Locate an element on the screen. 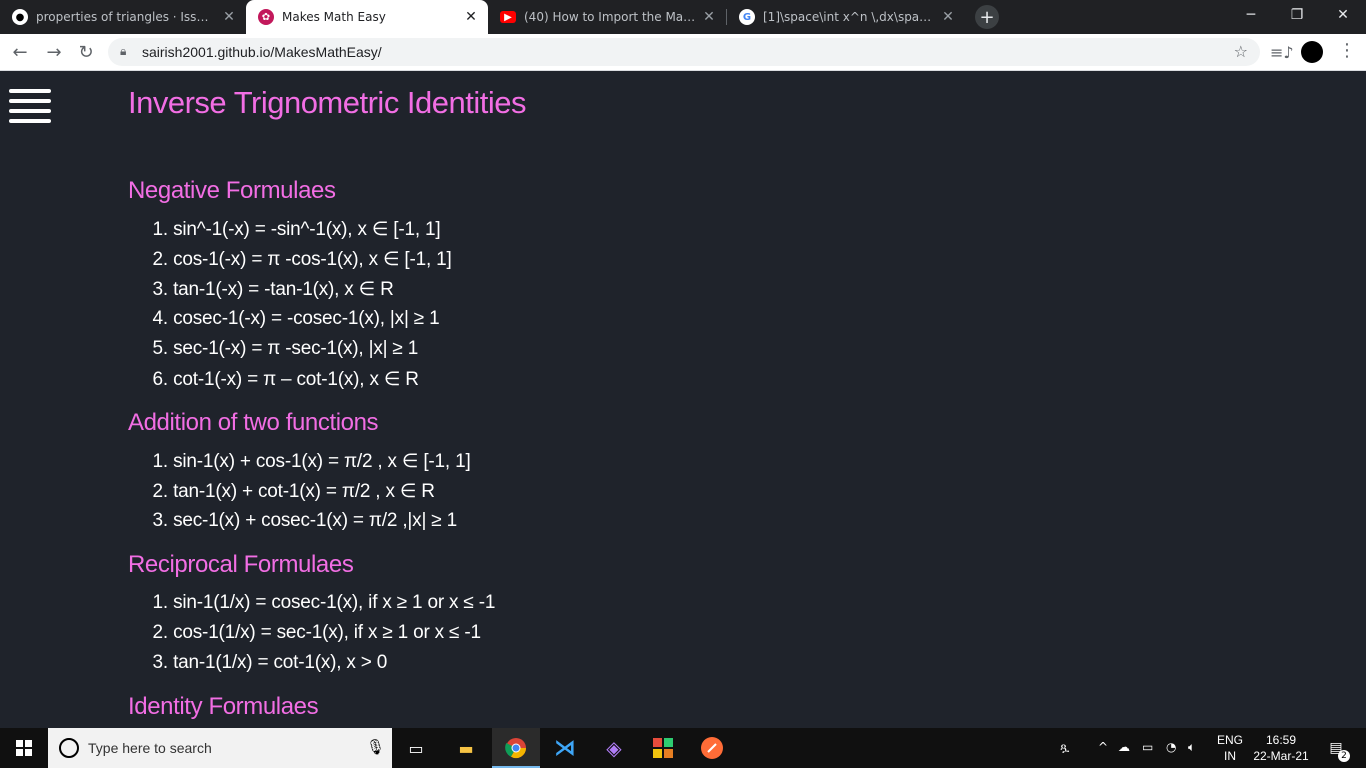  new-tab-button: + is located at coordinates (987, 17).